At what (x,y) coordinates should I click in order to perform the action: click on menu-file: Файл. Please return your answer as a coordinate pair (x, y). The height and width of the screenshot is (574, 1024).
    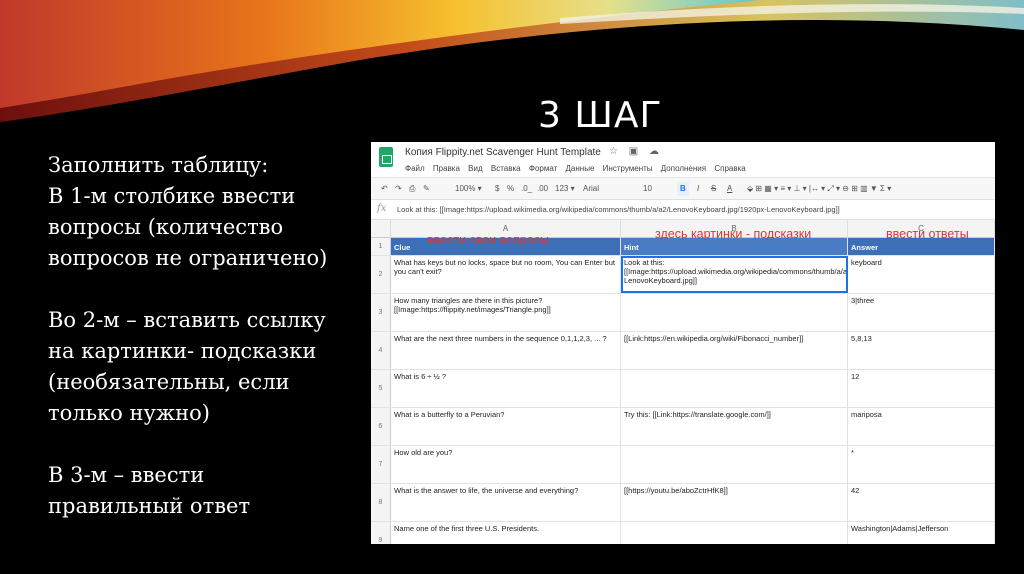
    Looking at the image, I should click on (415, 168).